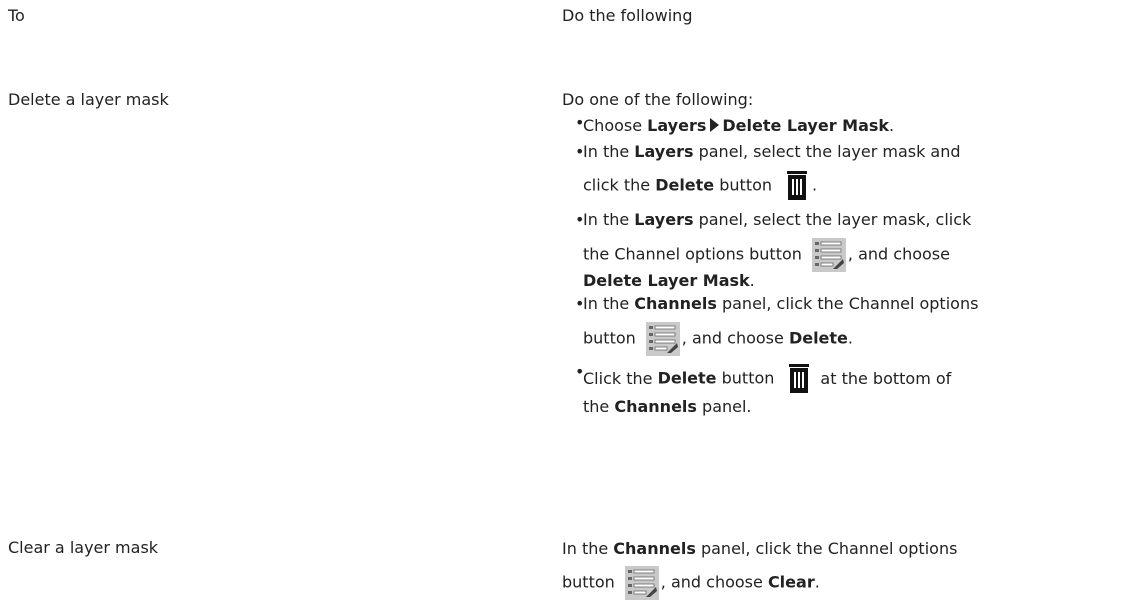 The width and height of the screenshot is (1121, 604). I want to click on list-item-continued: button, and choose Delete., so click(718, 339).